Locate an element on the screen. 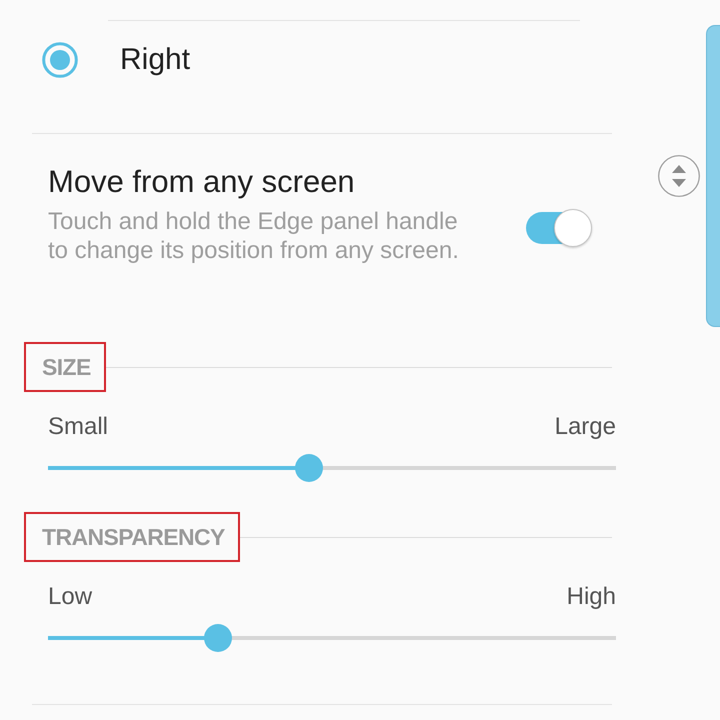  option-label: Right is located at coordinates (155, 60).